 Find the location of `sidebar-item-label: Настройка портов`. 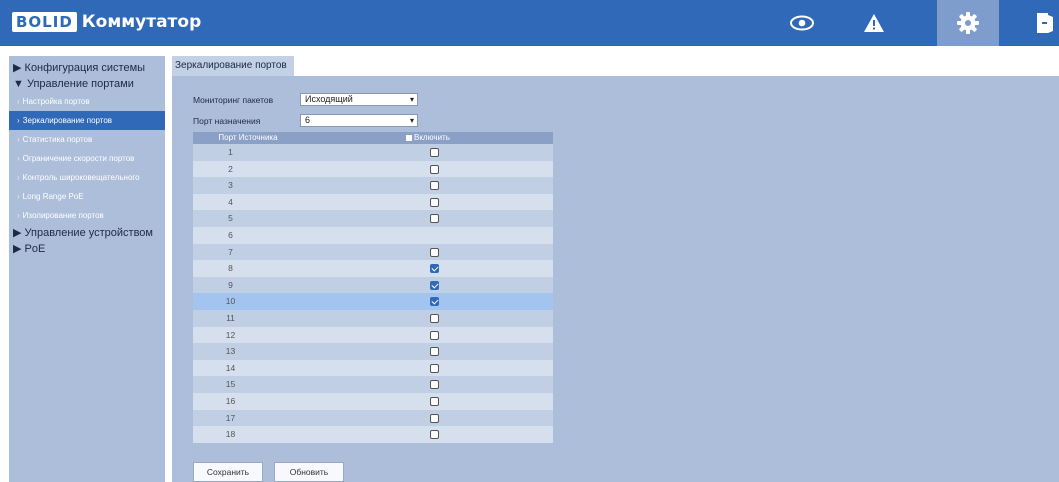

sidebar-item-label: Настройка портов is located at coordinates (56, 101).